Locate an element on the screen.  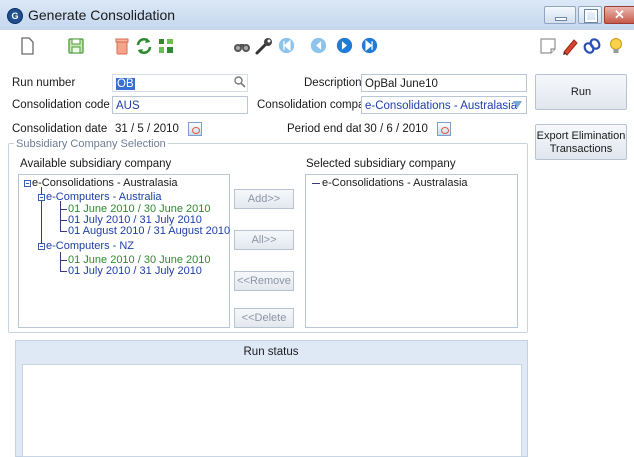
period-end-date-calendar-icon is located at coordinates (444, 129).